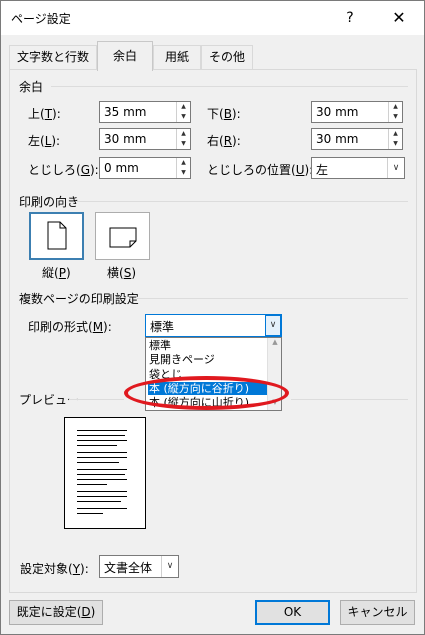 Image resolution: width=425 pixels, height=635 pixels. Describe the element at coordinates (177, 57) in the screenshot. I see `tab-paper: 用紙` at that location.